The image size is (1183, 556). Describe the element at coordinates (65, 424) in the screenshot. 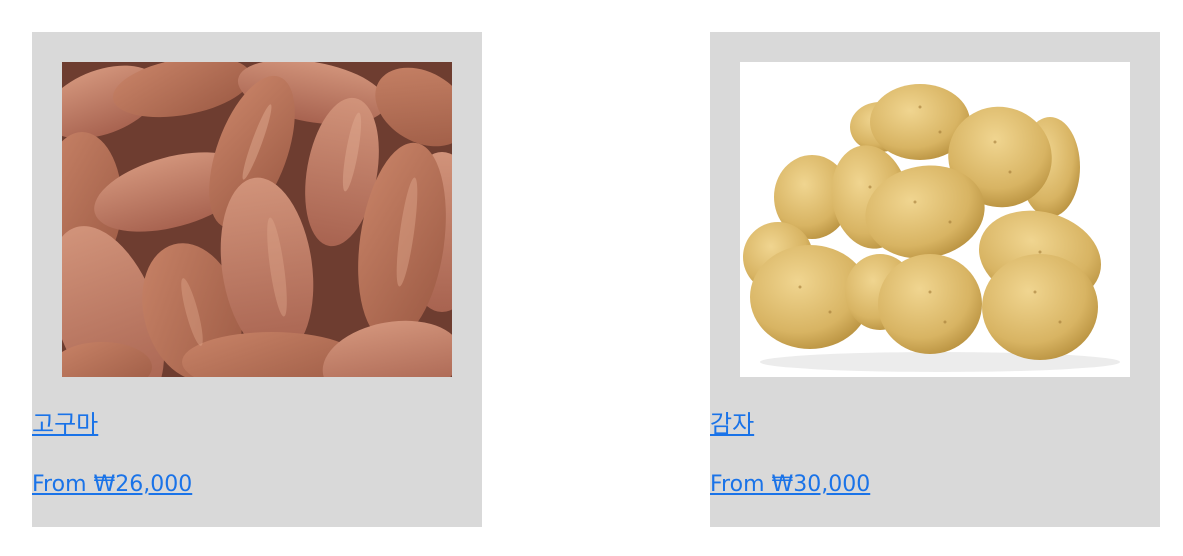

I see `product-name-link: 고구마` at that location.